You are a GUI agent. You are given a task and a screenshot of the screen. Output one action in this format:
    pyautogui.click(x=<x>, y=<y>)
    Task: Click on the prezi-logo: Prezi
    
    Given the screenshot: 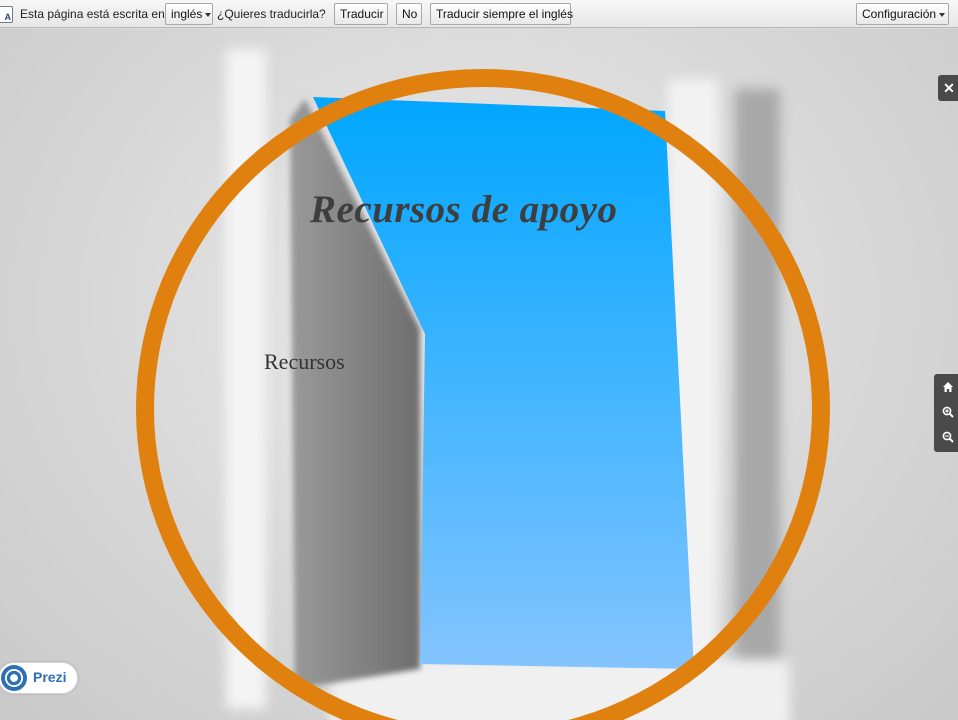 What is the action you would take?
    pyautogui.click(x=39, y=678)
    